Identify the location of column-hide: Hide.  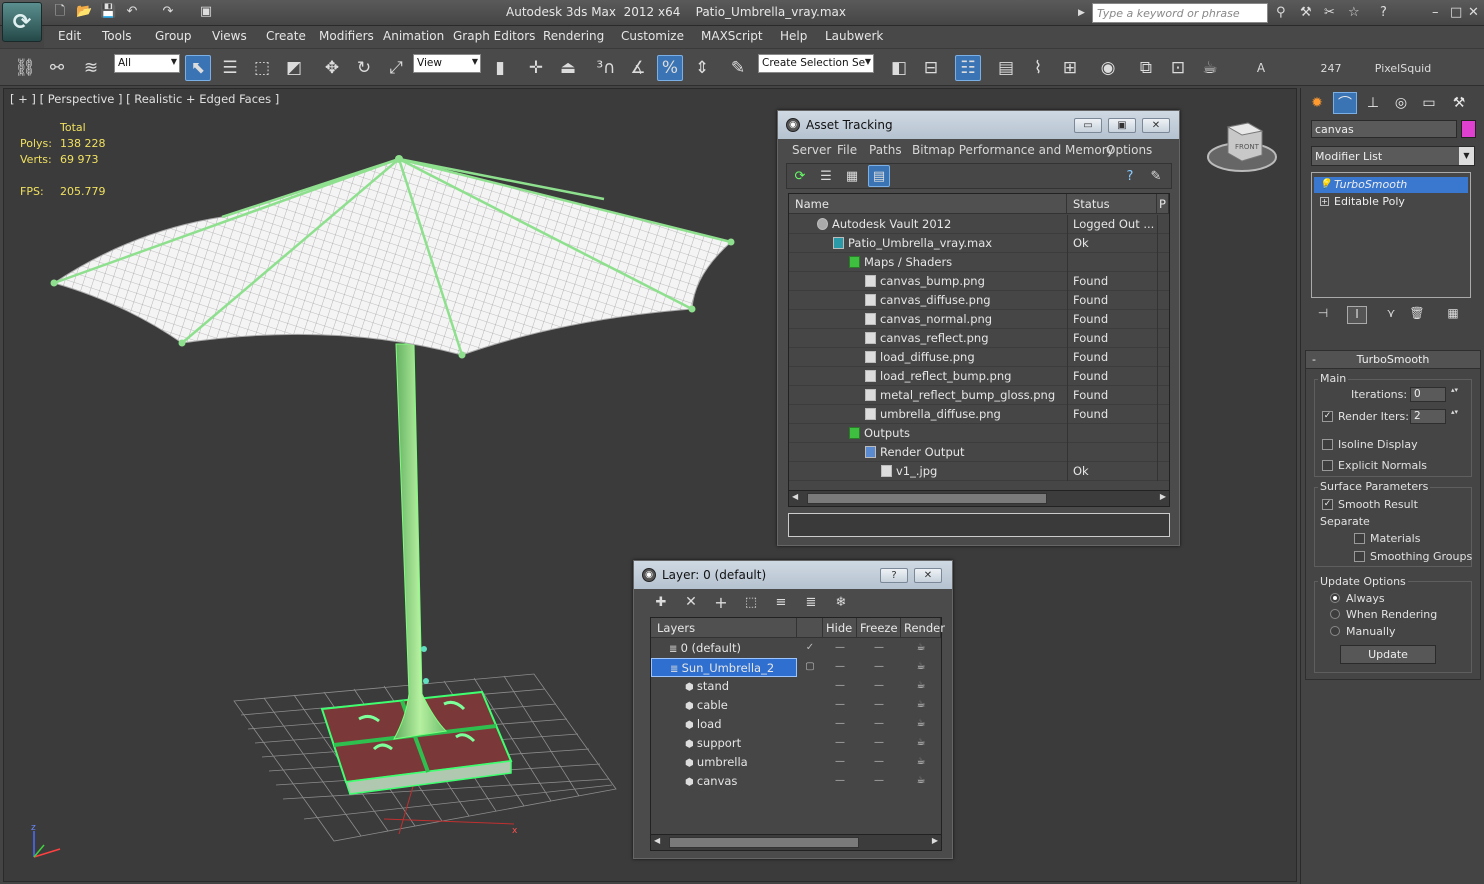
(840, 628).